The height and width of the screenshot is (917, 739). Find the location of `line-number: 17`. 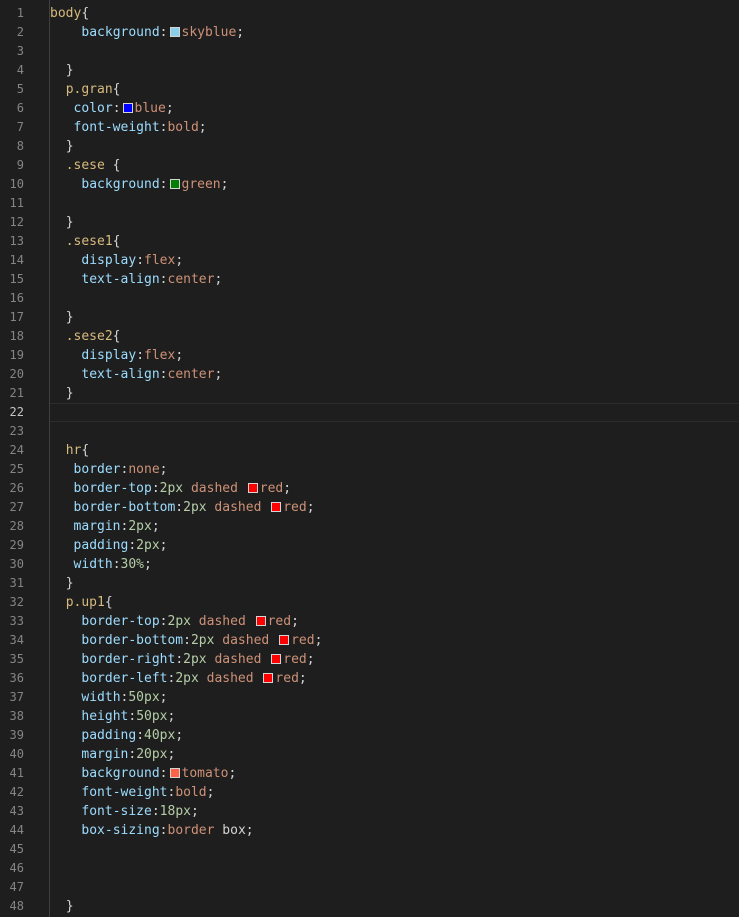

line-number: 17 is located at coordinates (16, 317).